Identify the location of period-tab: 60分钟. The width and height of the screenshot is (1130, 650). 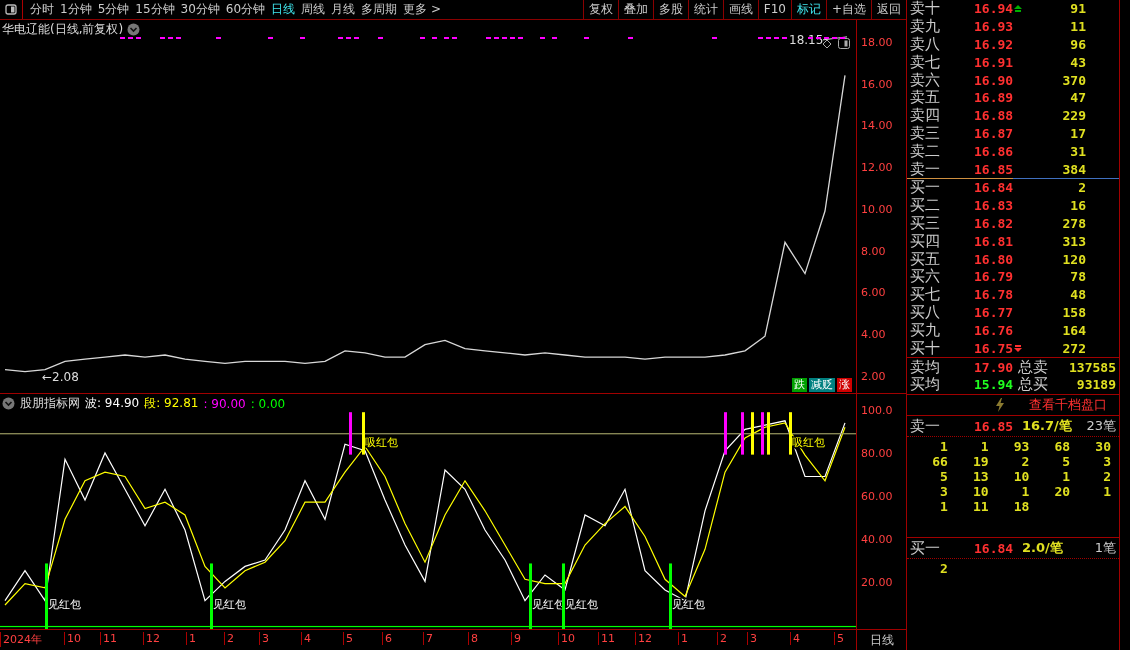
(245, 9).